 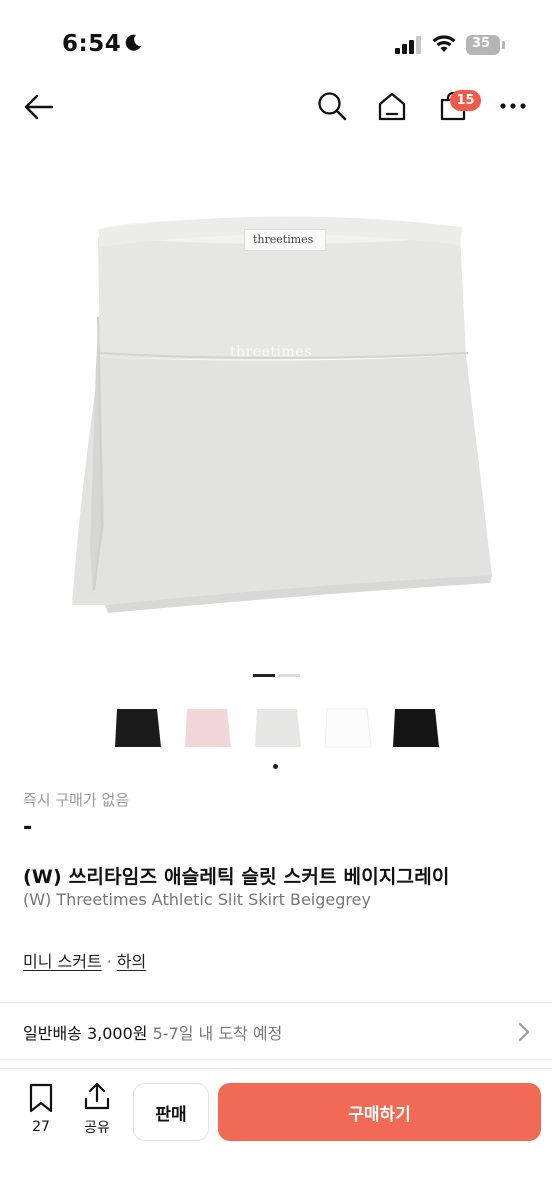 What do you see at coordinates (39, 107) in the screenshot?
I see `back-arrow-icon` at bounding box center [39, 107].